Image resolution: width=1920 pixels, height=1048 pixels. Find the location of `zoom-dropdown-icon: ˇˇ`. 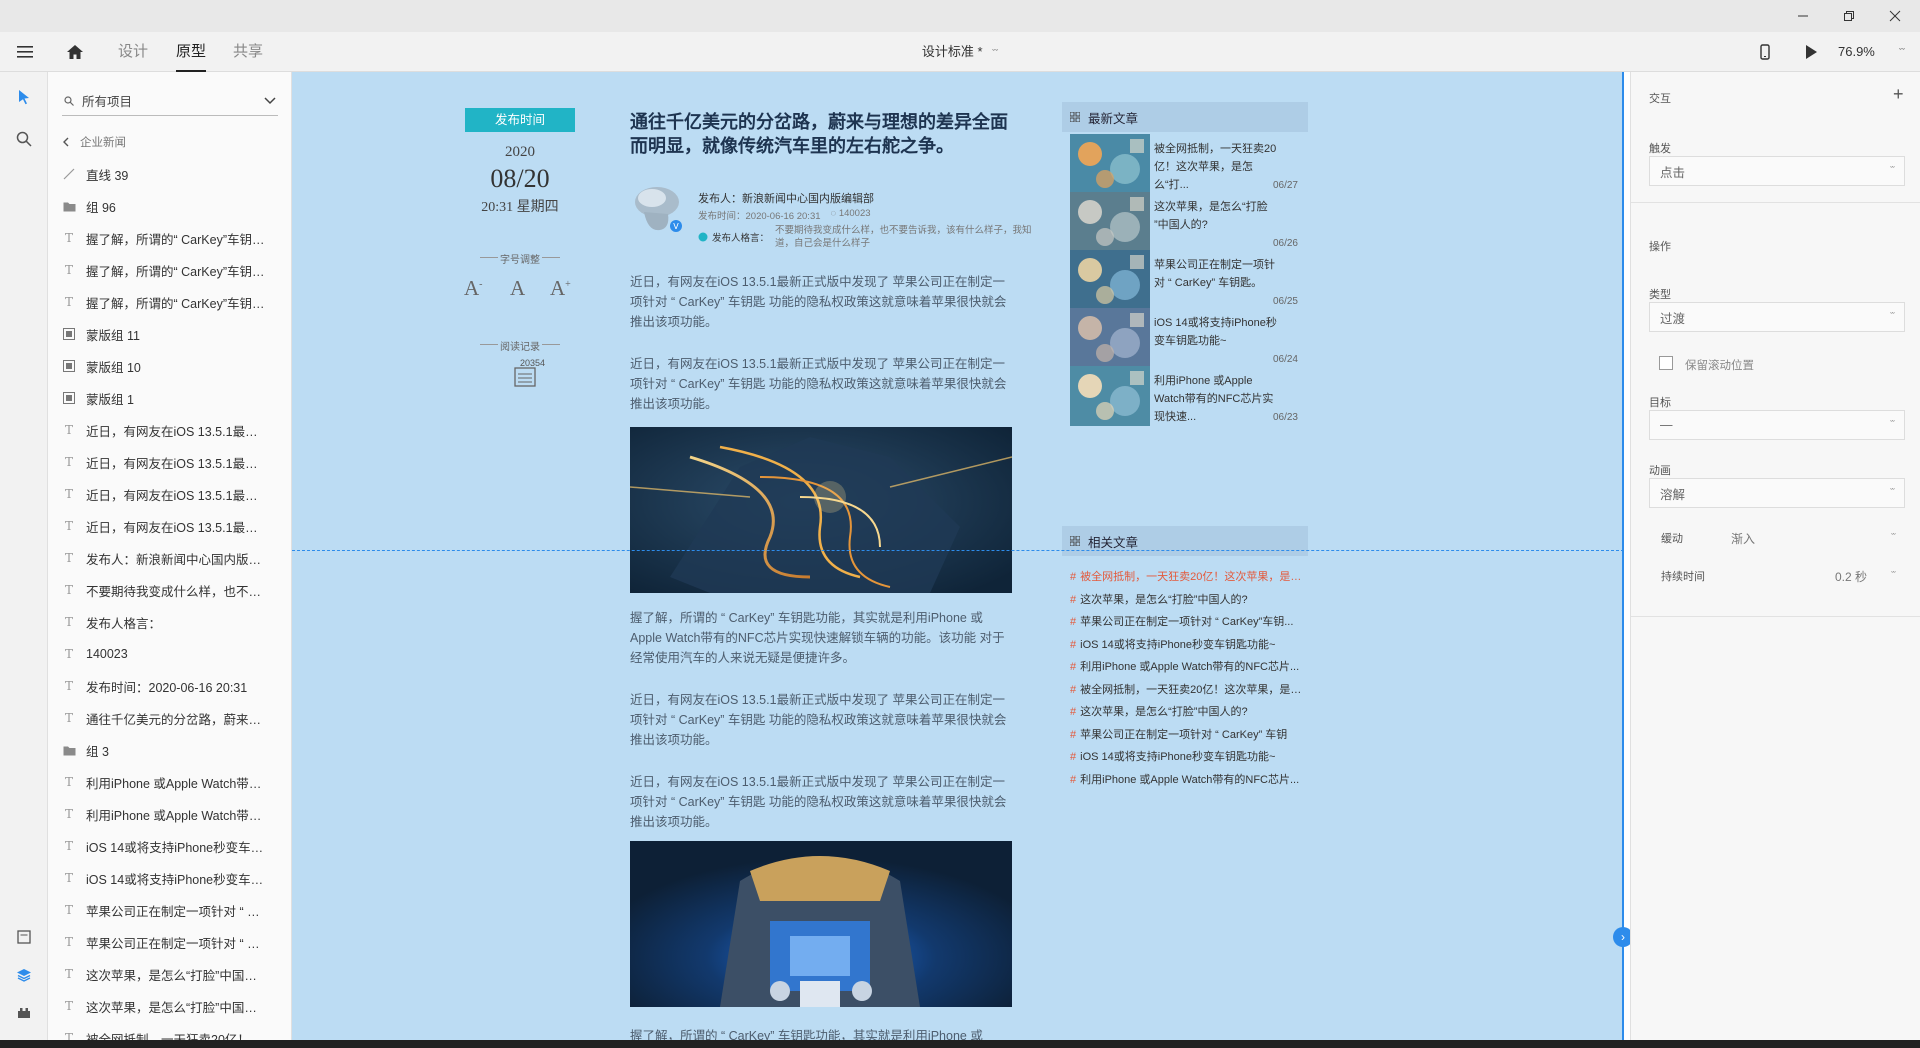

zoom-dropdown-icon: ˇˇ is located at coordinates (1902, 52).